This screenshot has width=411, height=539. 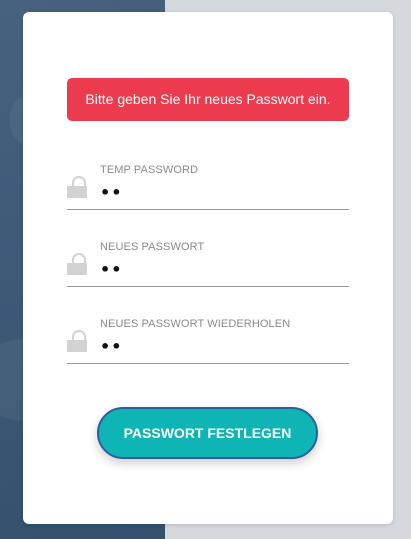 I want to click on repeat-password-field: NEUES PASSWORT WIEDERHOLEN, so click(x=208, y=339).